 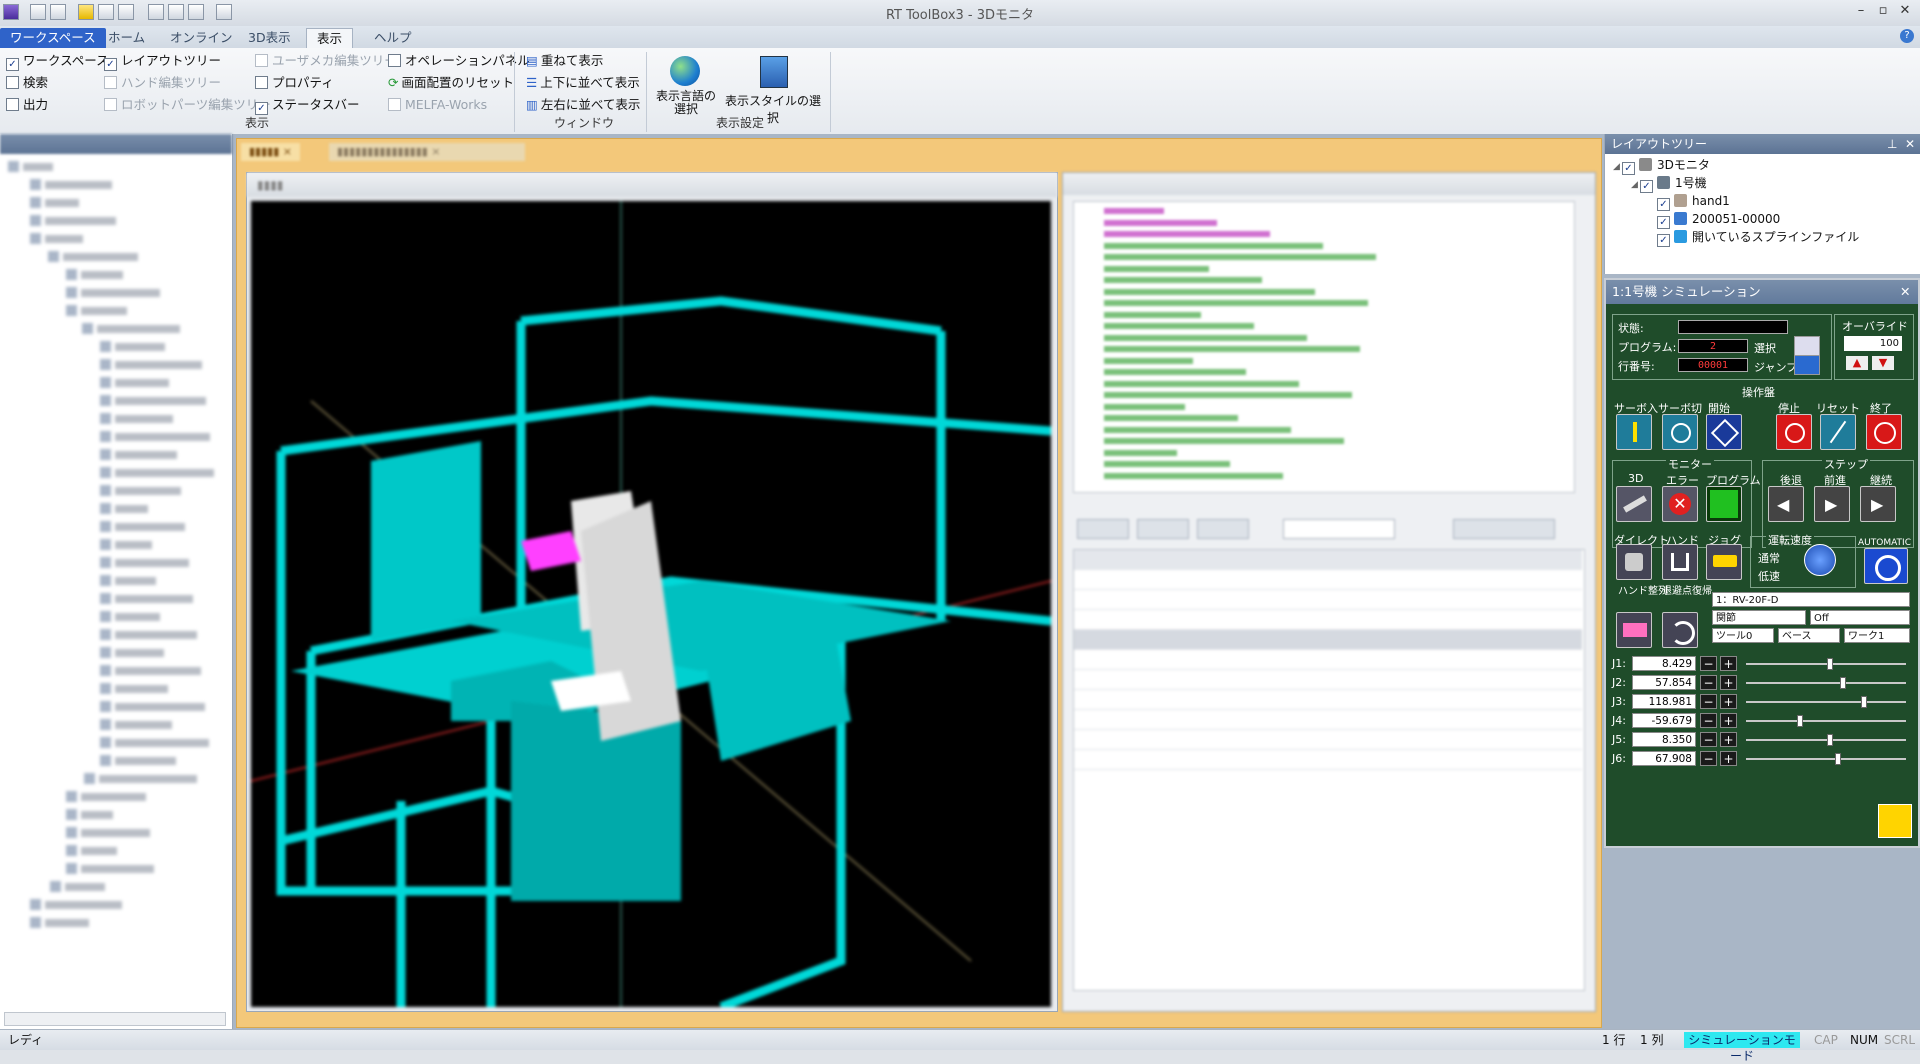 I want to click on operation-panel-checkbox: オペレーションパネル, so click(x=459, y=61).